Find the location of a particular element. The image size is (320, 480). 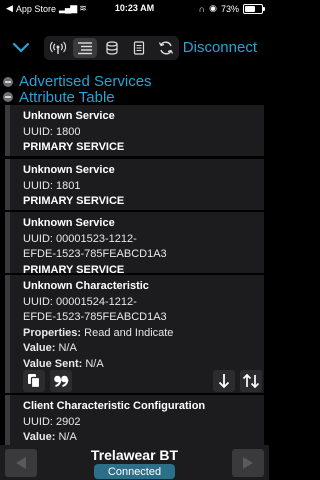

attribute-table-header: Attribute Table is located at coordinates (59, 97).